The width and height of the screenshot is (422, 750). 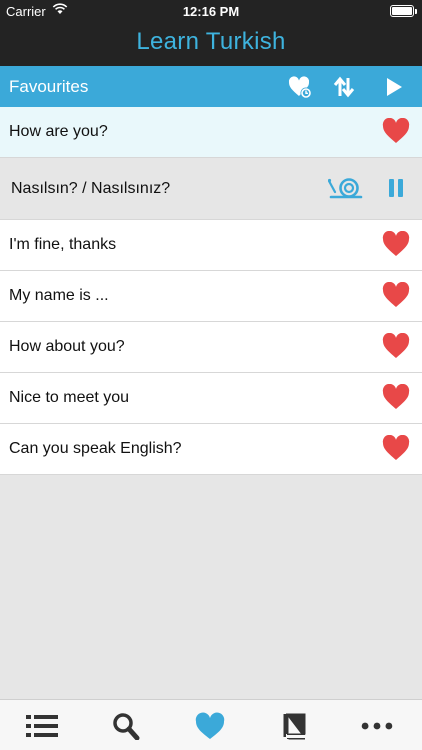 I want to click on app-title: Learn Turkish, so click(x=211, y=41).